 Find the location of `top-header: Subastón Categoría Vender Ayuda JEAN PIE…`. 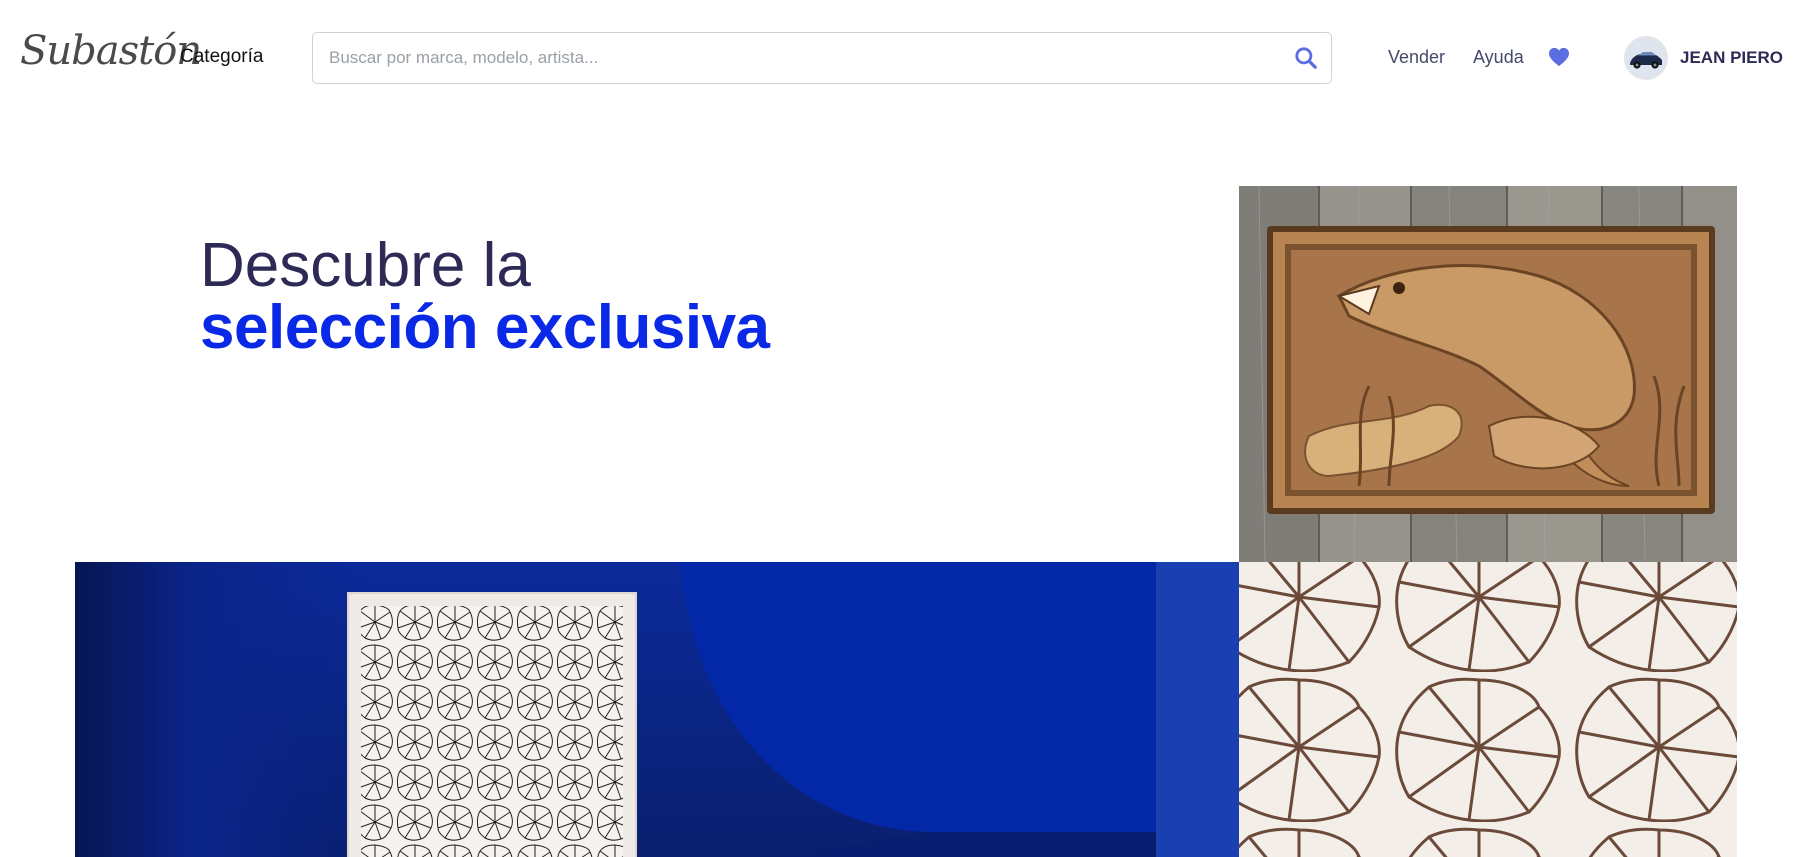

top-header: Subastón Categoría Vender Ayuda JEAN PIE… is located at coordinates (910, 59).